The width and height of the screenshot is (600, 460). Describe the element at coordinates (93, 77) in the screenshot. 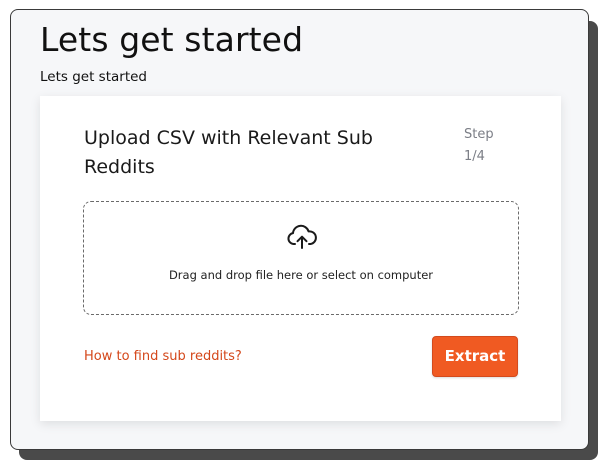

I see `page-subtitle: Lets get started` at that location.